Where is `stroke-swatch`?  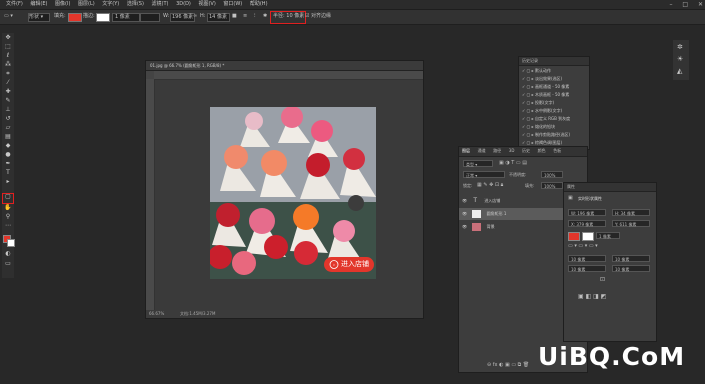 stroke-swatch is located at coordinates (103, 17).